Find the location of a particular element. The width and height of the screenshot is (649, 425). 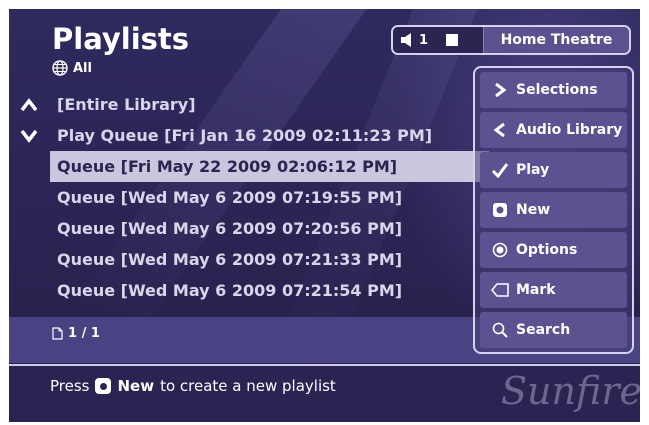

menu-item-audio-library: Audio Library is located at coordinates (553, 130).